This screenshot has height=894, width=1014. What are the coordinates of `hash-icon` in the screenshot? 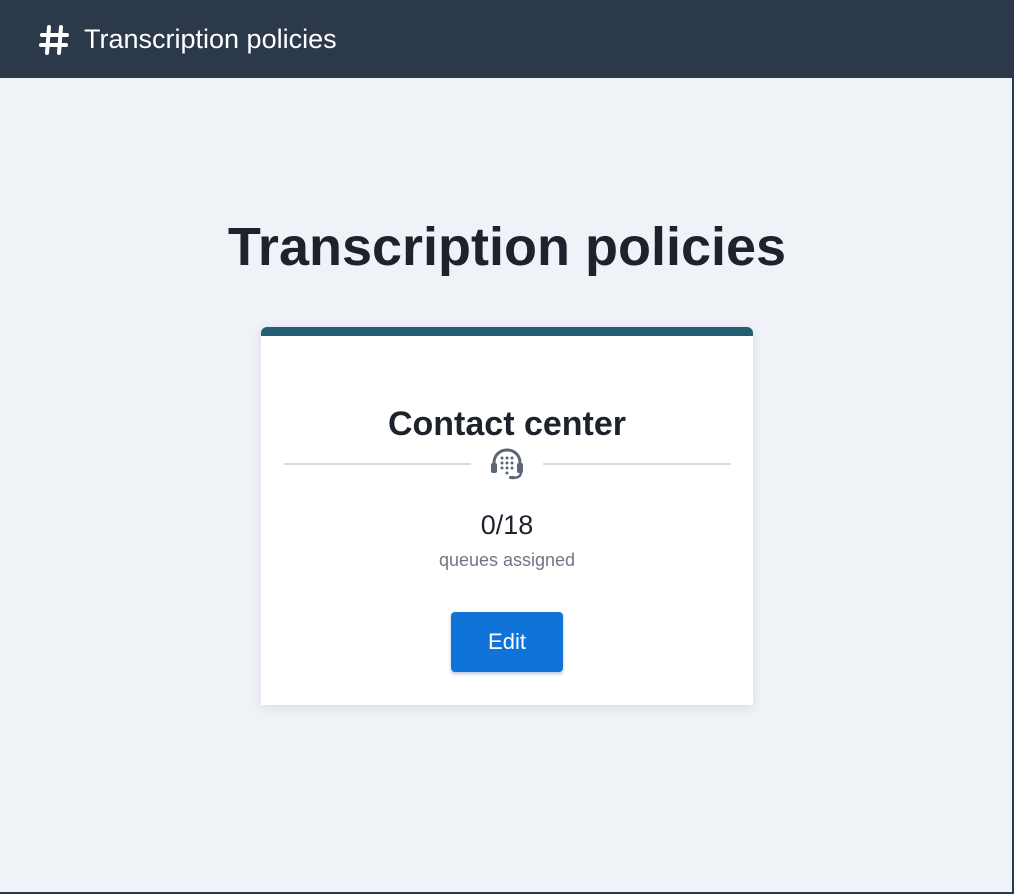 It's located at (54, 40).